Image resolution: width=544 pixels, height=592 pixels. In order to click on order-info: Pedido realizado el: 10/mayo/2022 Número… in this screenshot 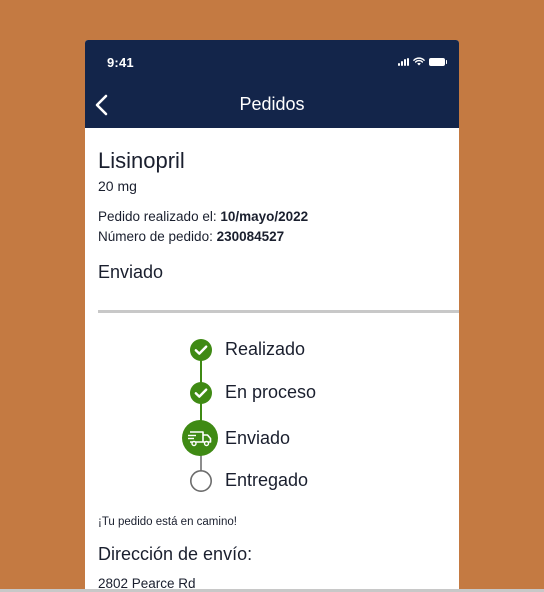, I will do `click(272, 227)`.